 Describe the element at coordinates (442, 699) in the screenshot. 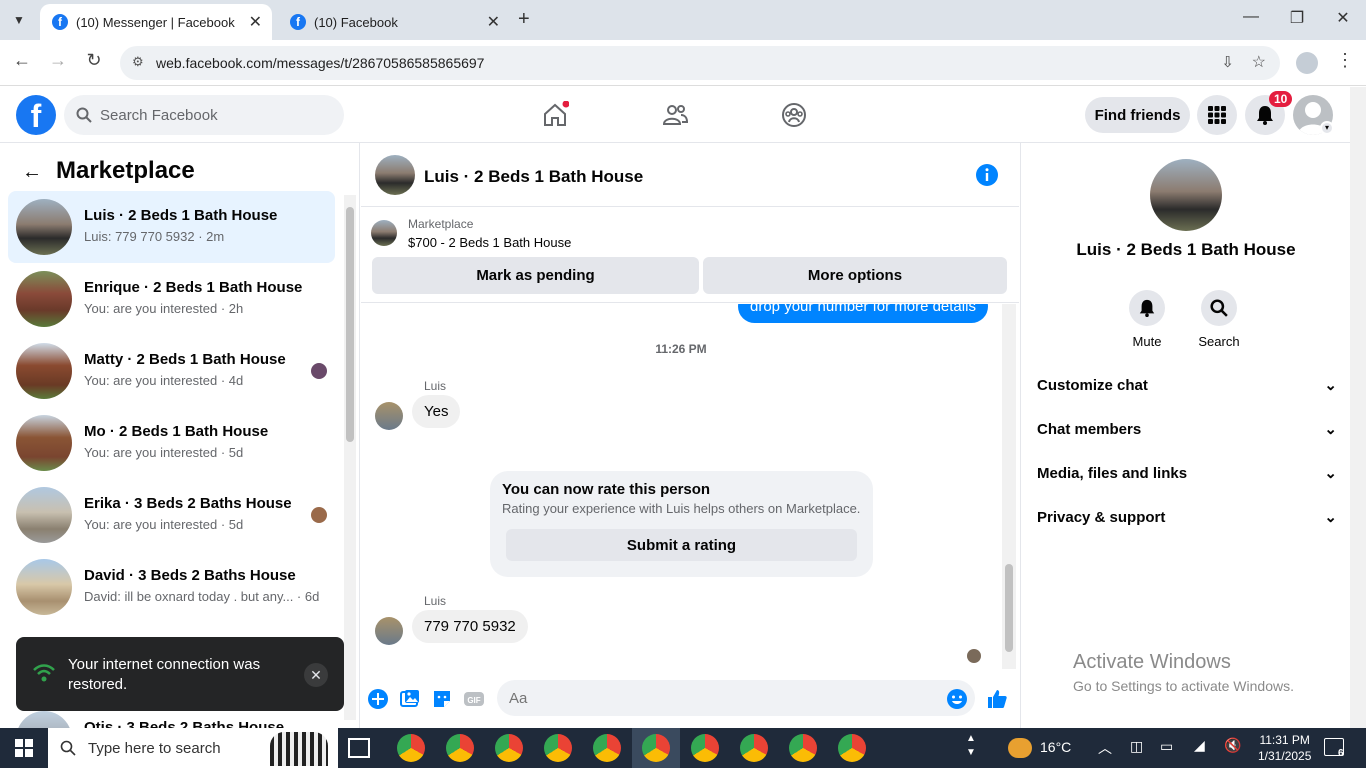

I see `sticker-icon` at that location.